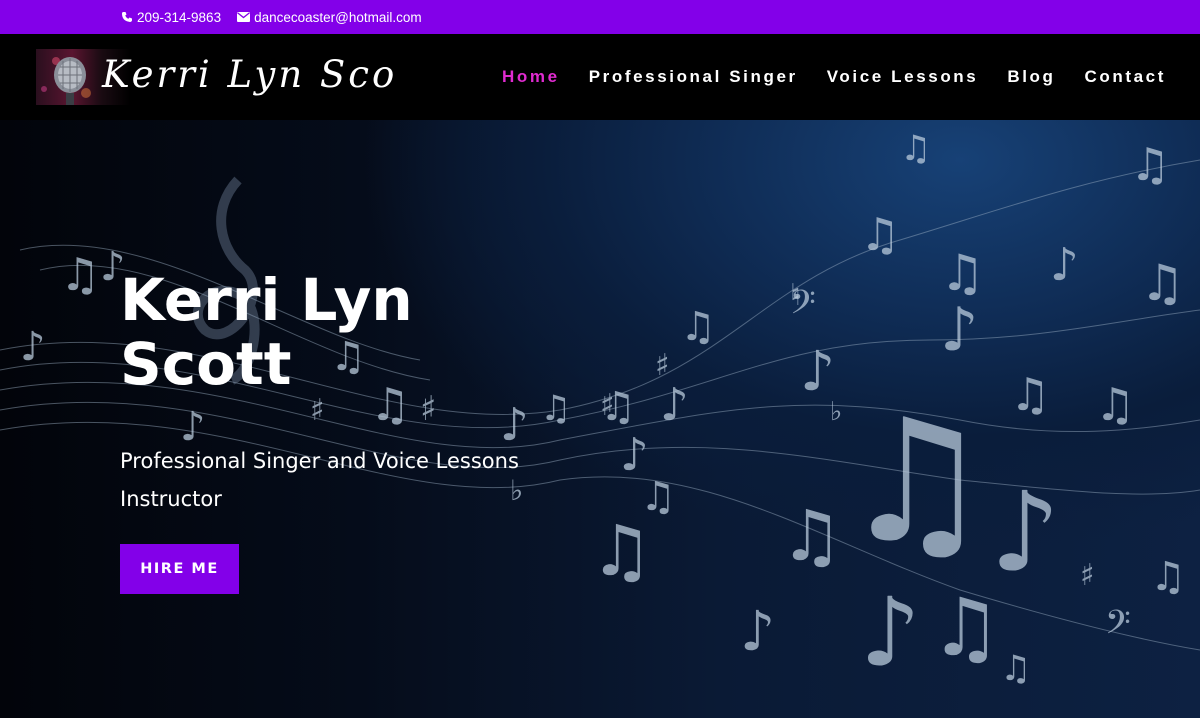 This screenshot has width=1200, height=718. I want to click on phone-number: 209-314-9863, so click(179, 17).